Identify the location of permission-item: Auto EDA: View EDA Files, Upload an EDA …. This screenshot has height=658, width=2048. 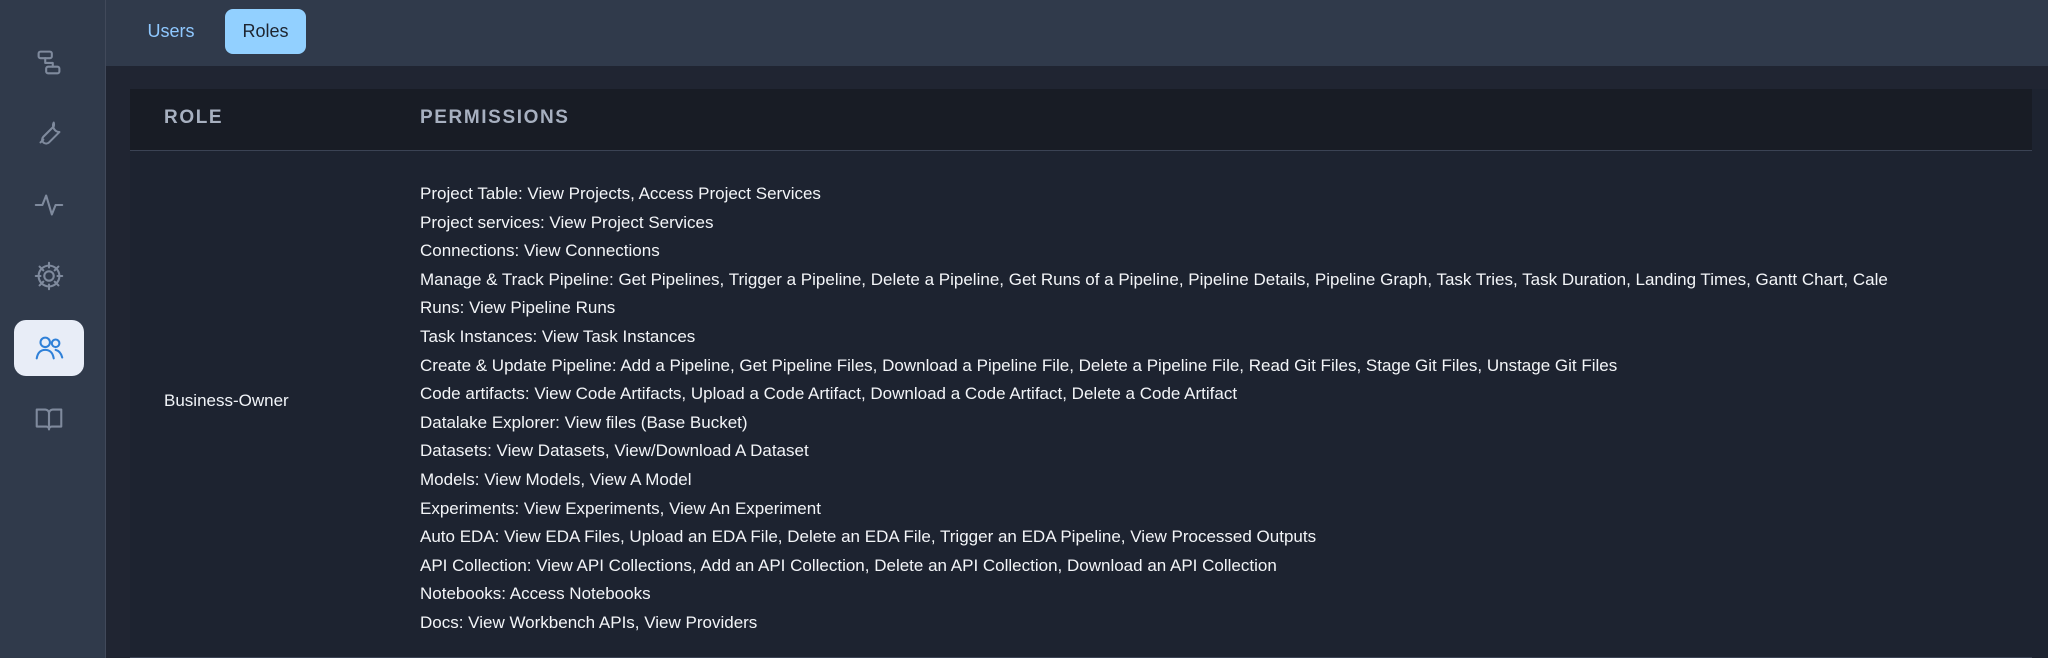
(868, 537).